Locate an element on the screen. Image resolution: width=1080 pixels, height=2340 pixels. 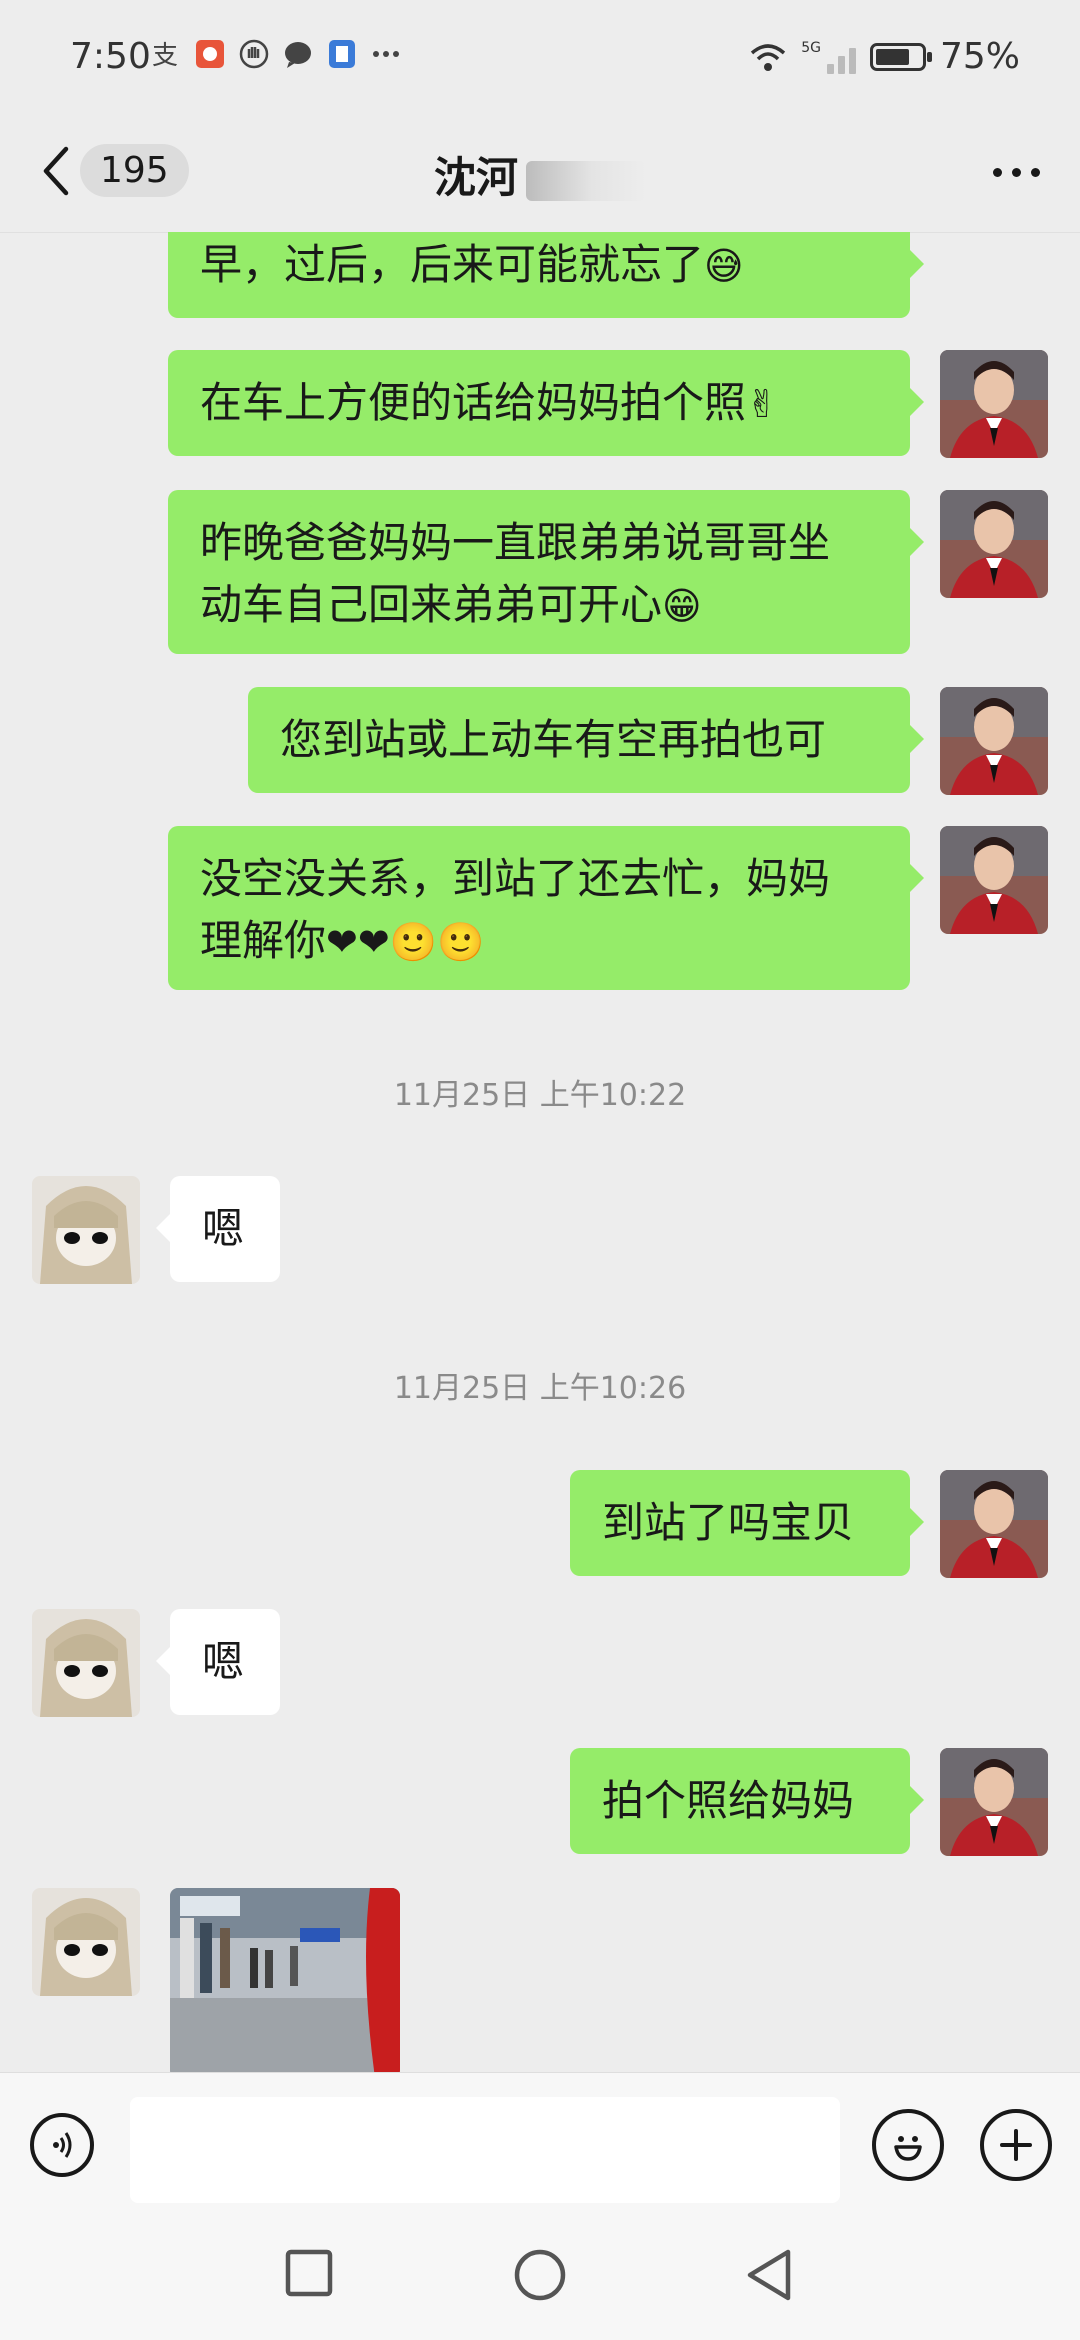
message-bubble-sent: 早，过后，后来可能就忘了😅 is located at coordinates (546, 275).